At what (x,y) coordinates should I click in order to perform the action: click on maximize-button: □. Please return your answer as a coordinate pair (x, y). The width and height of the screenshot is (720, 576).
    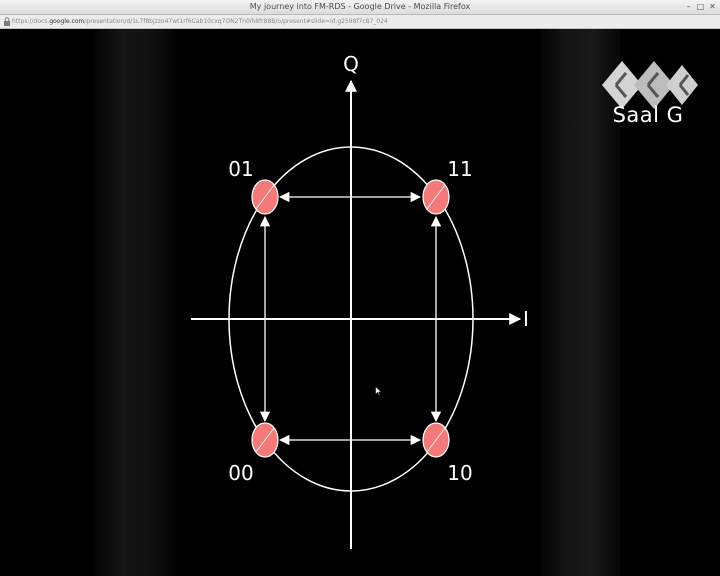
    Looking at the image, I should click on (700, 6).